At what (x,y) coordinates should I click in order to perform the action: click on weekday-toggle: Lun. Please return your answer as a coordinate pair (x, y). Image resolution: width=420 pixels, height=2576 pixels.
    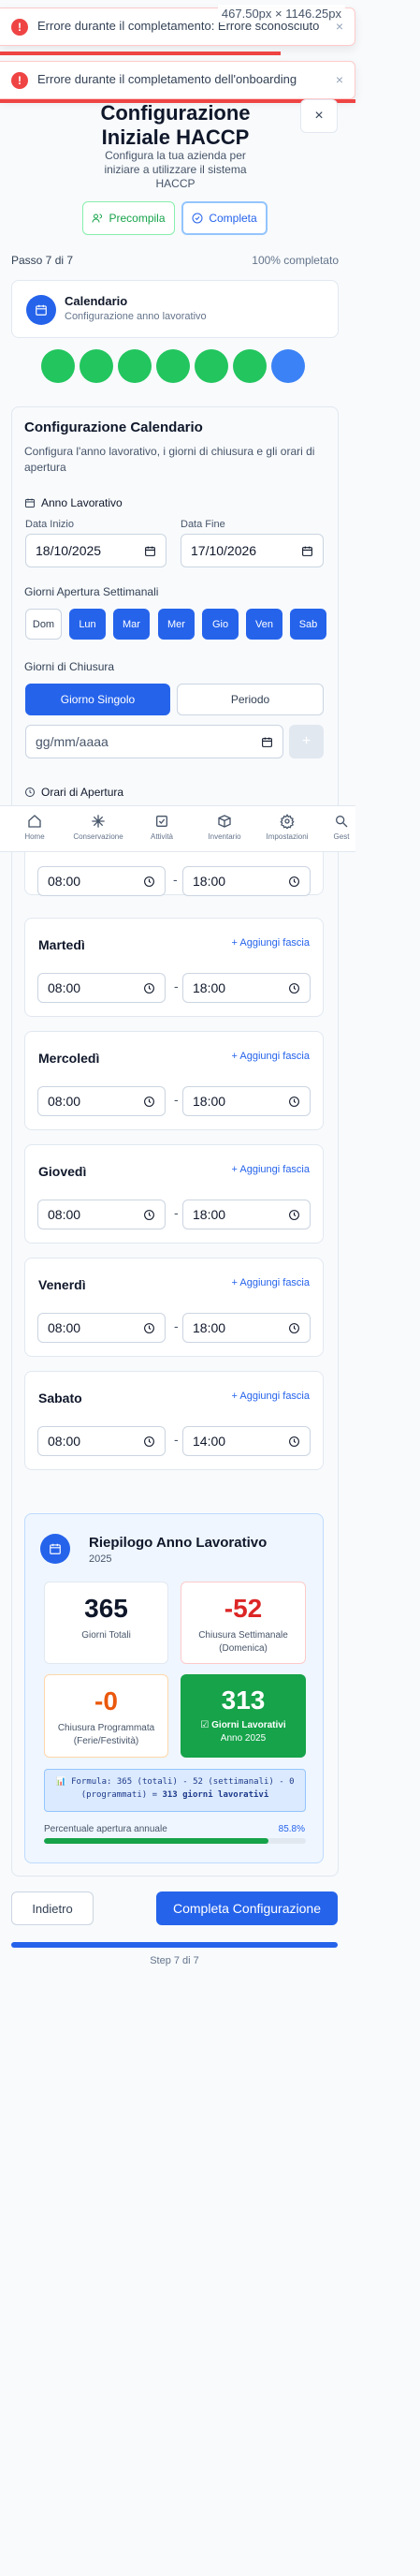
    Looking at the image, I should click on (88, 624).